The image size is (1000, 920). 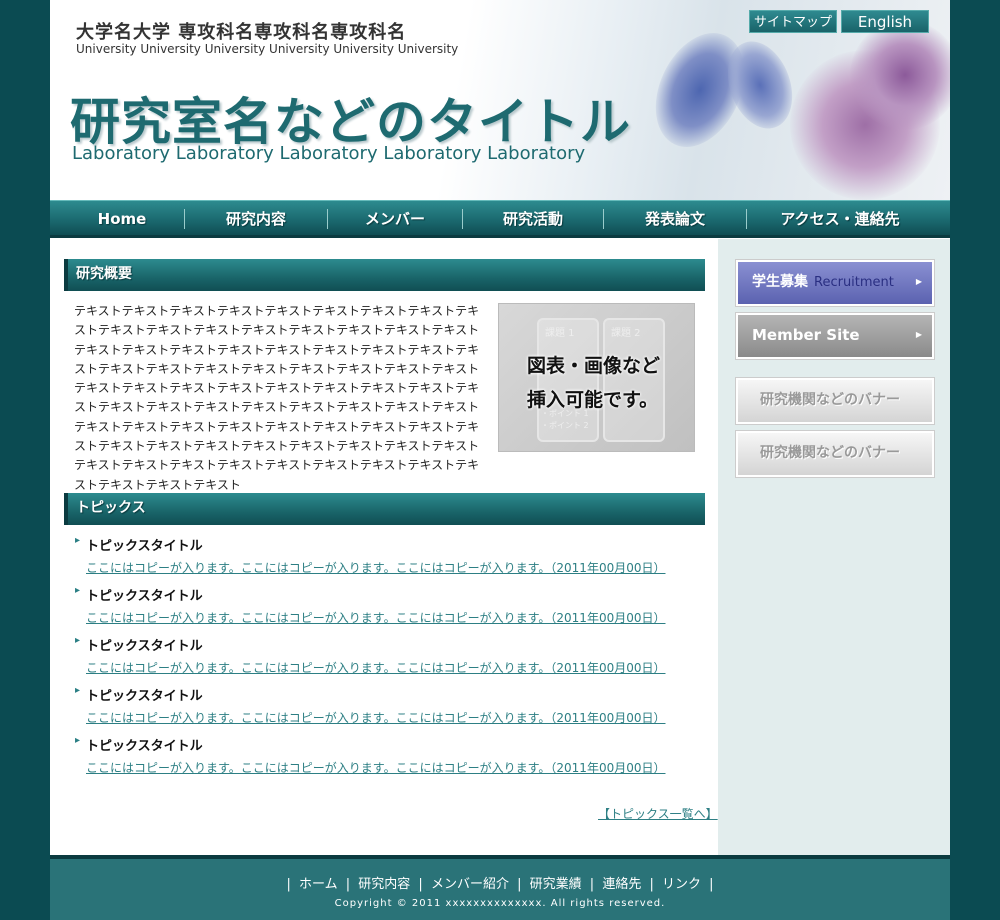 What do you see at coordinates (565, 425) in the screenshot?
I see `figure-point: ・ポイント 2` at bounding box center [565, 425].